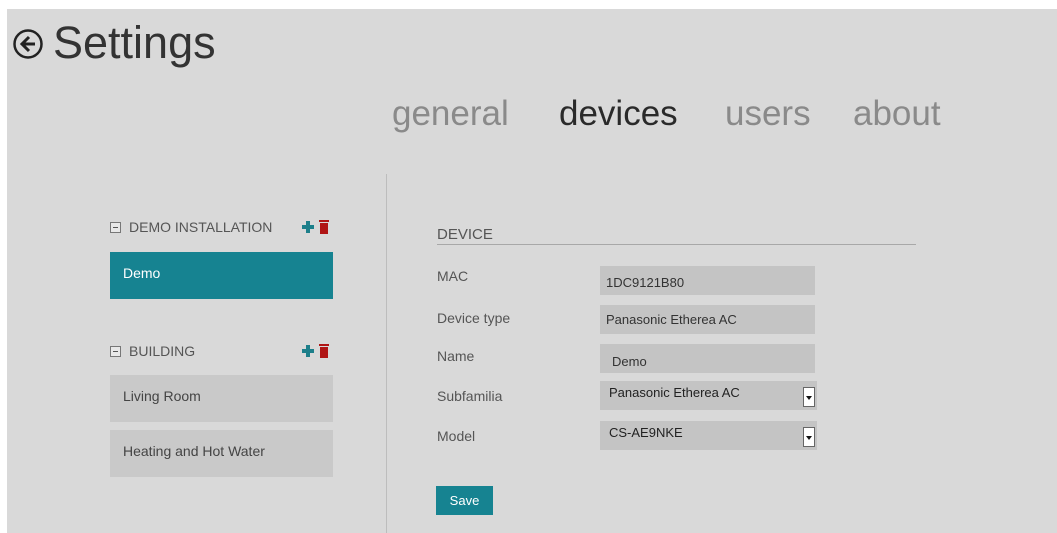  Describe the element at coordinates (707, 358) in the screenshot. I see `name-input: Demo` at that location.